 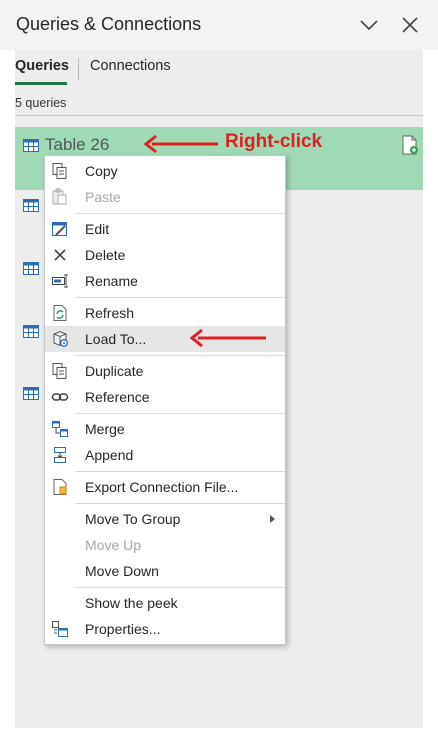 I want to click on menu-item-rename: Rename, so click(x=165, y=281).